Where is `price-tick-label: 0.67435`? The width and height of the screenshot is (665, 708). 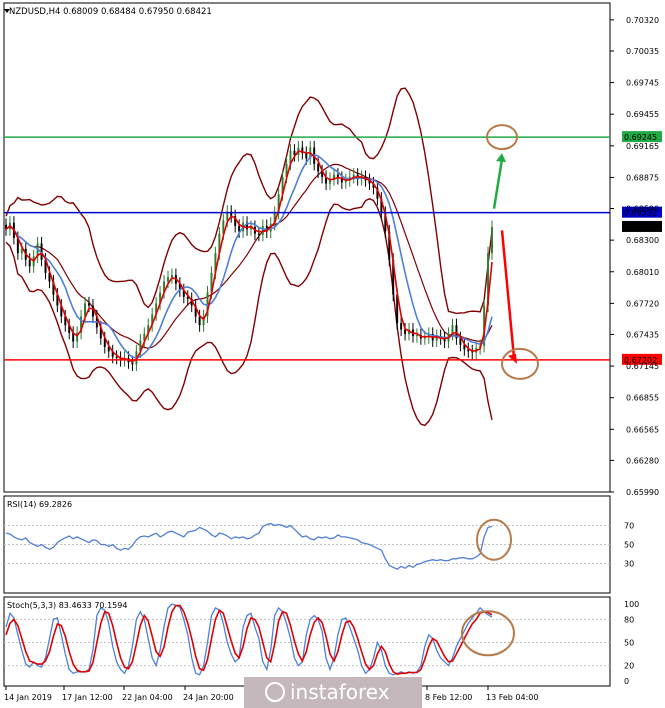 price-tick-label: 0.67435 is located at coordinates (642, 334).